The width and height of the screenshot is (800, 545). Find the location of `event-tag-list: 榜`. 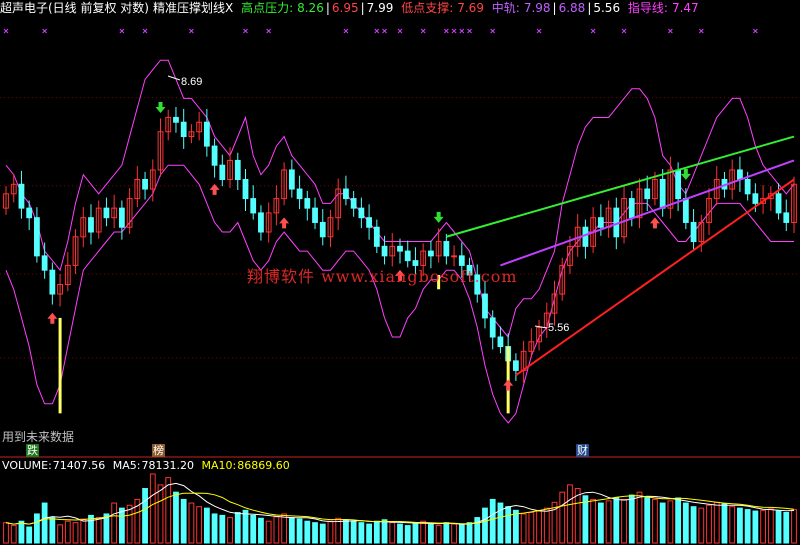

event-tag-list: 榜 is located at coordinates (158, 450).